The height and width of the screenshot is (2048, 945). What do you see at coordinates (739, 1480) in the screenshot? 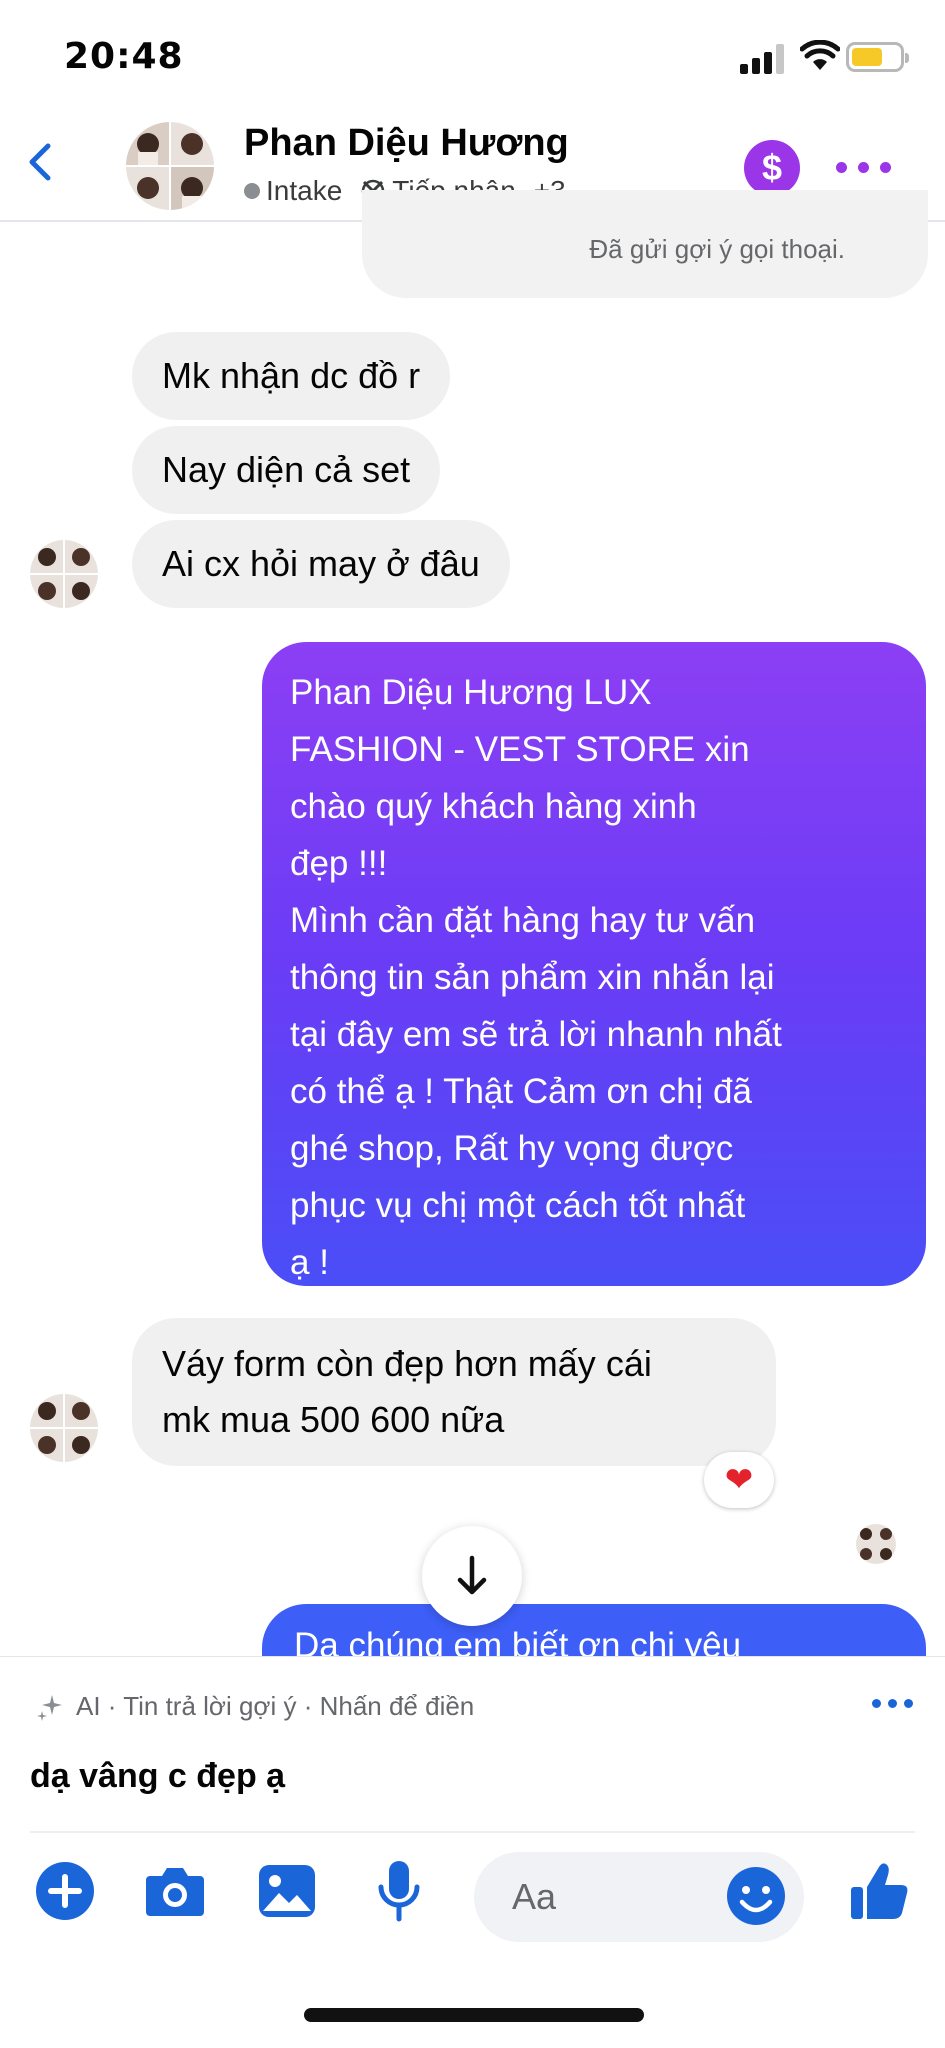
I see `heart-reaction-icon: ❤` at bounding box center [739, 1480].